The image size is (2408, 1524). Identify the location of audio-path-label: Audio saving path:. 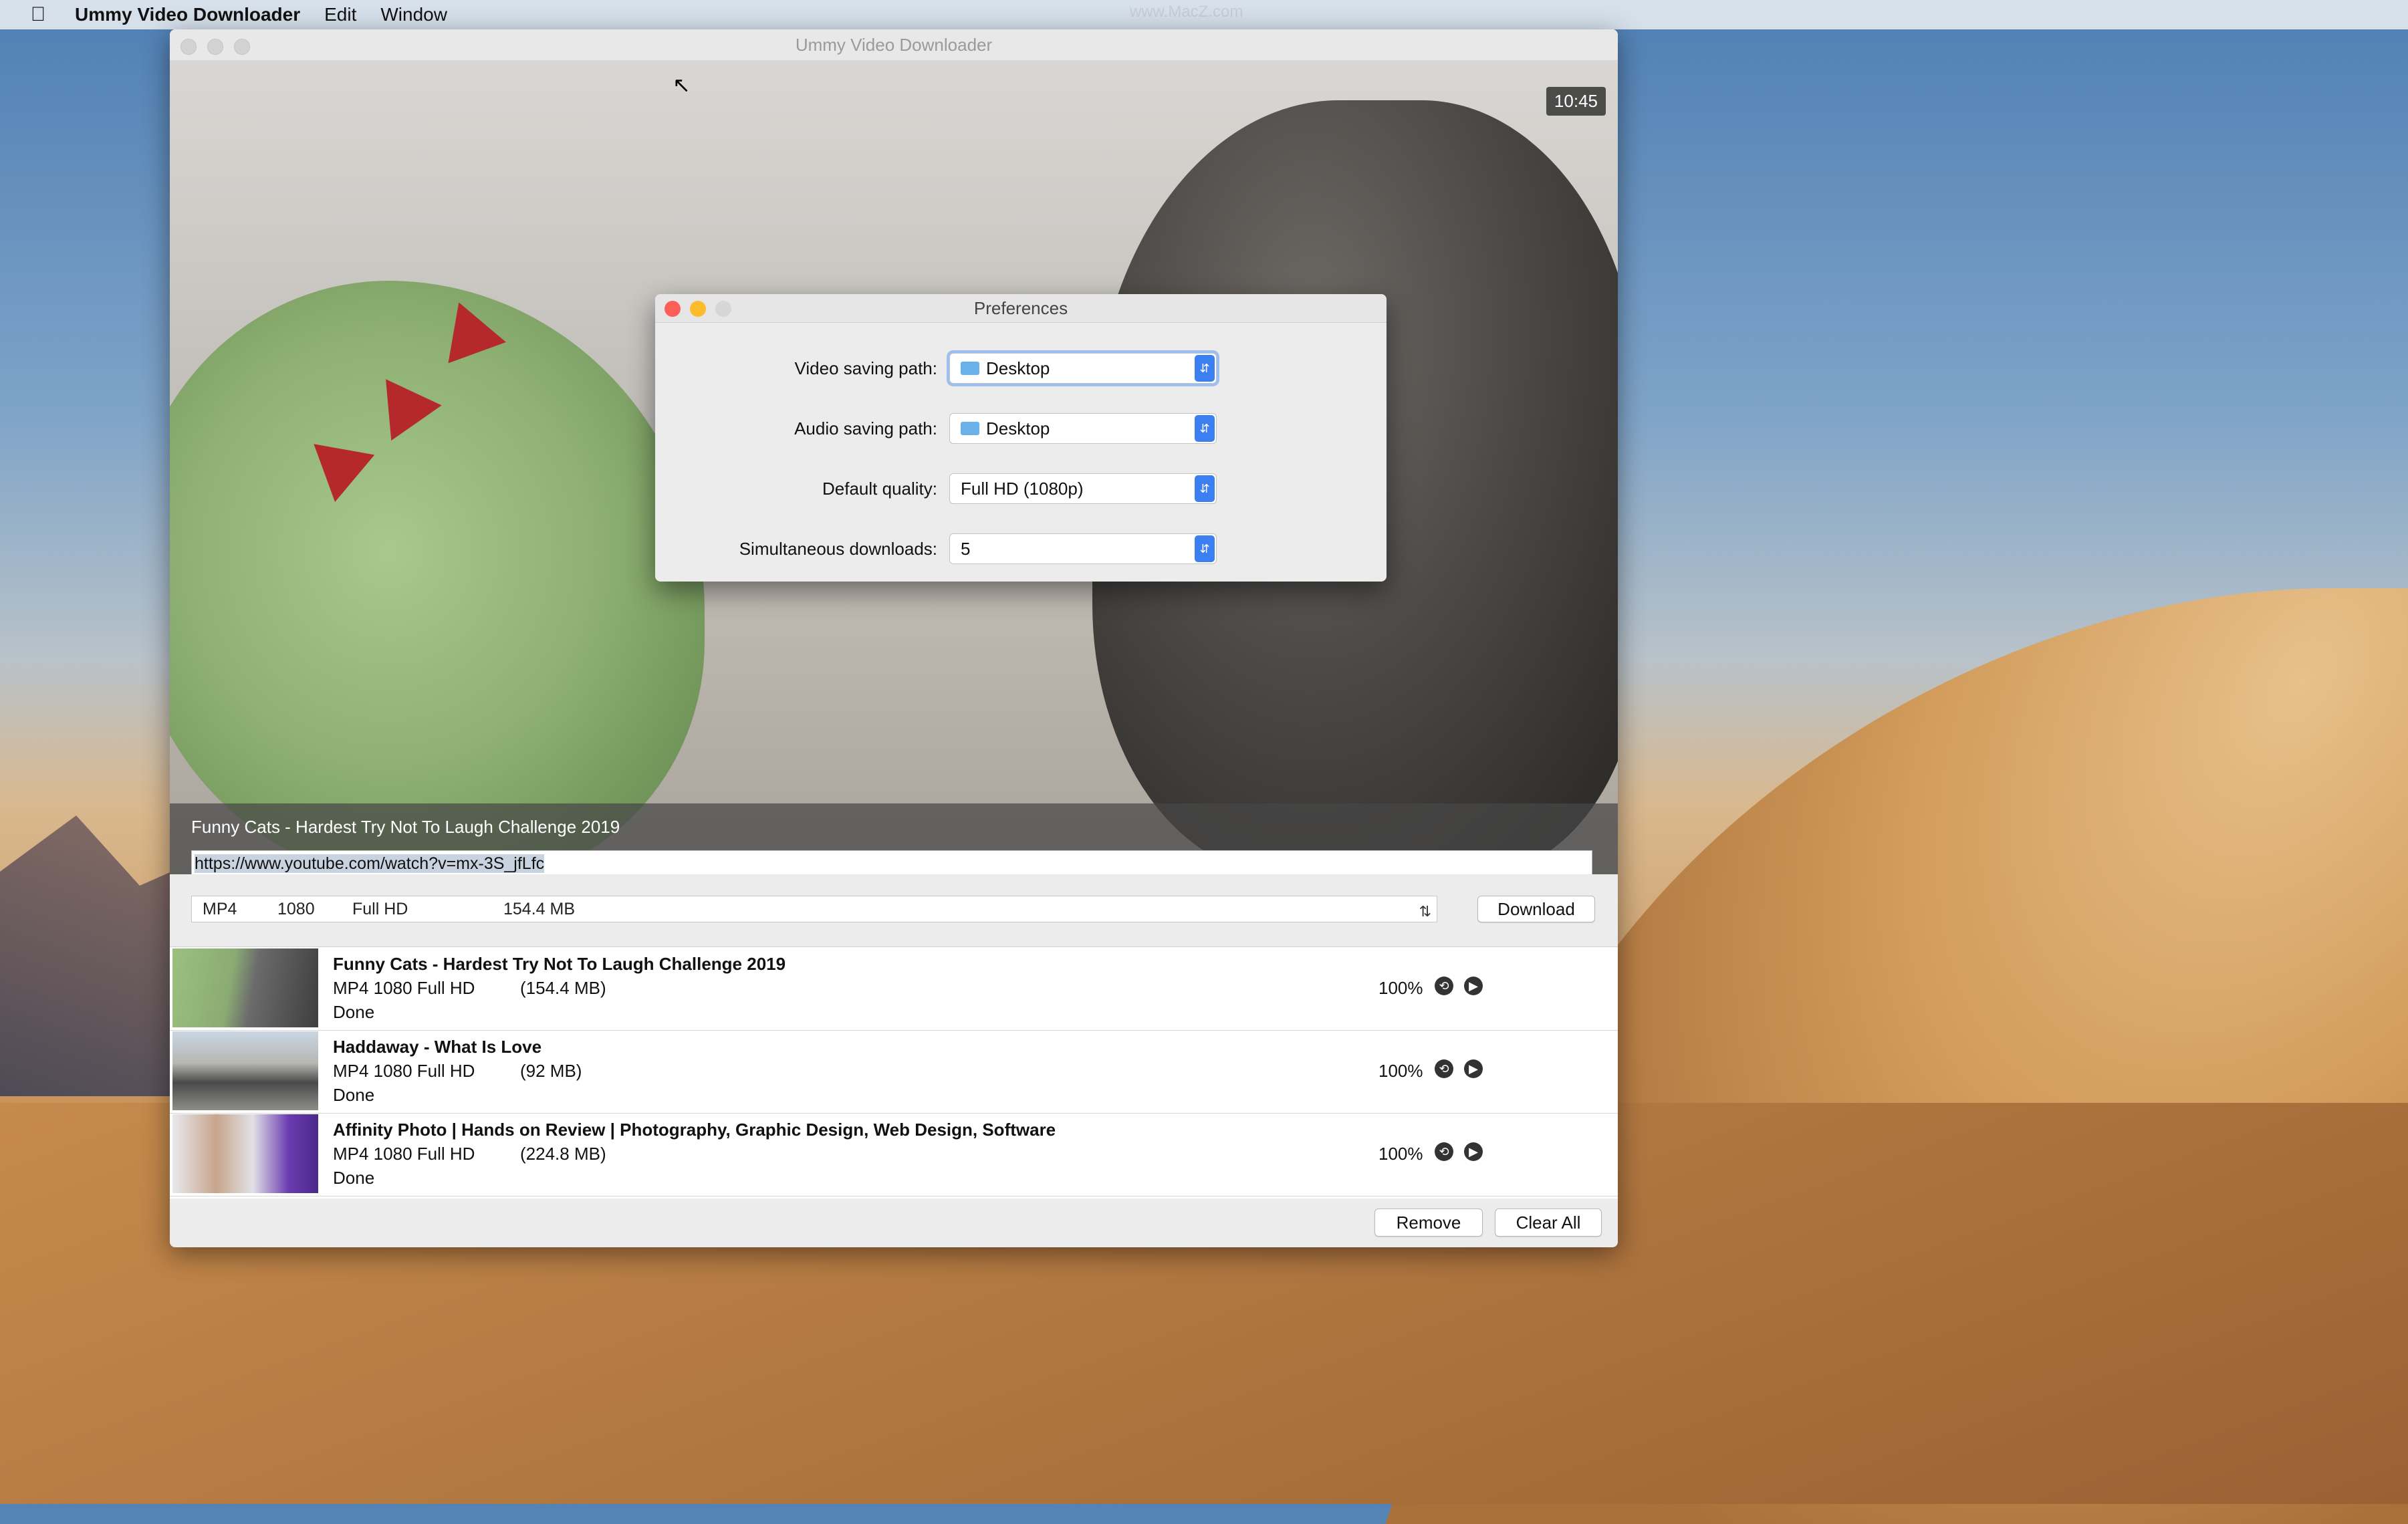
(865, 428).